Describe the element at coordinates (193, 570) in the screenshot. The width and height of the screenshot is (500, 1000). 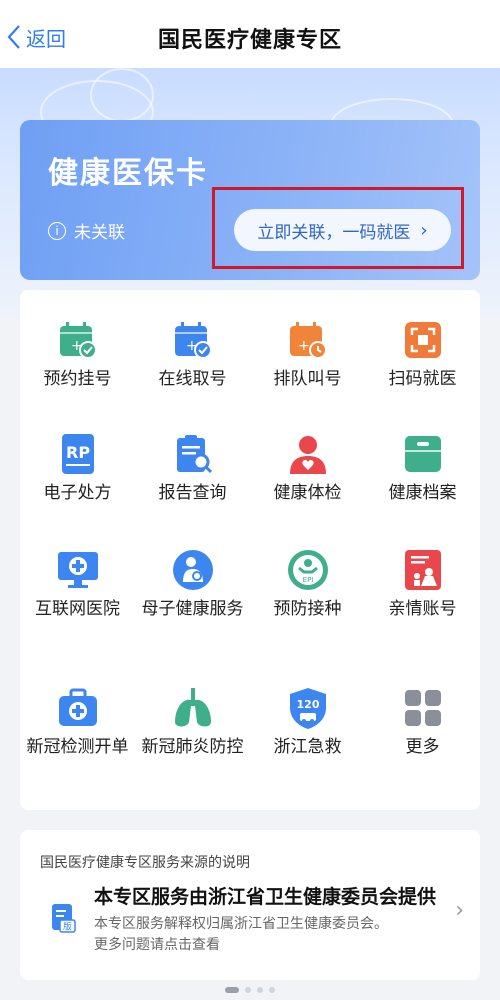
I see `mother-child-icon` at that location.